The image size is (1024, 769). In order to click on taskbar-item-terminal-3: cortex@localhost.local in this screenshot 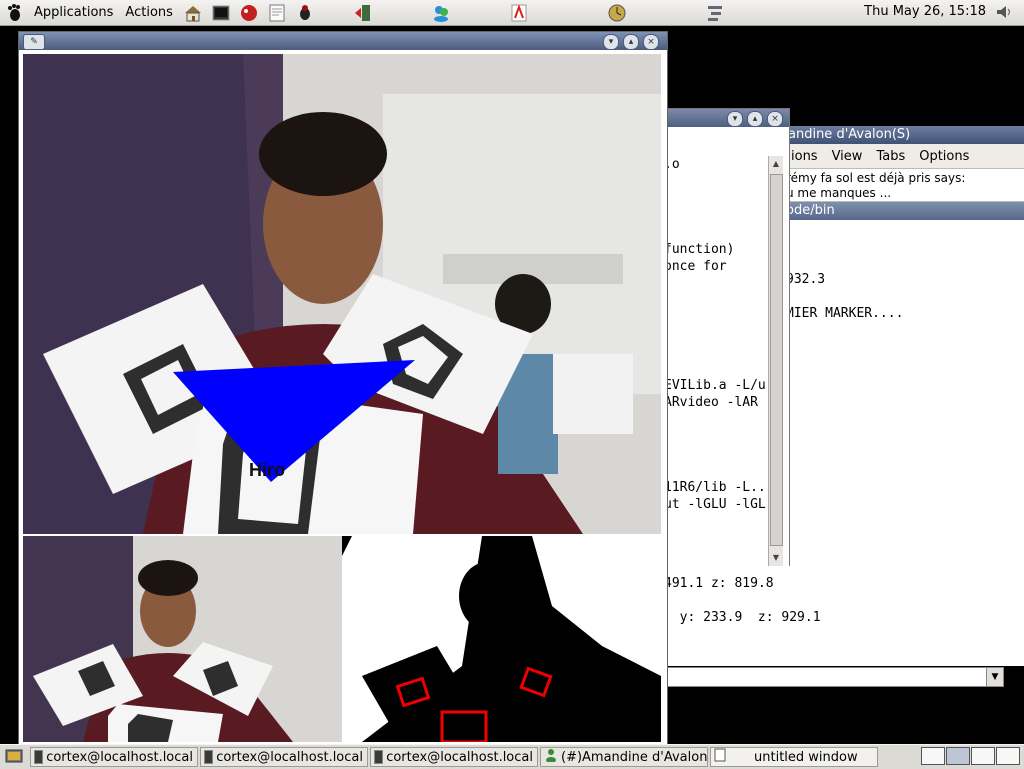, I will do `click(454, 757)`.